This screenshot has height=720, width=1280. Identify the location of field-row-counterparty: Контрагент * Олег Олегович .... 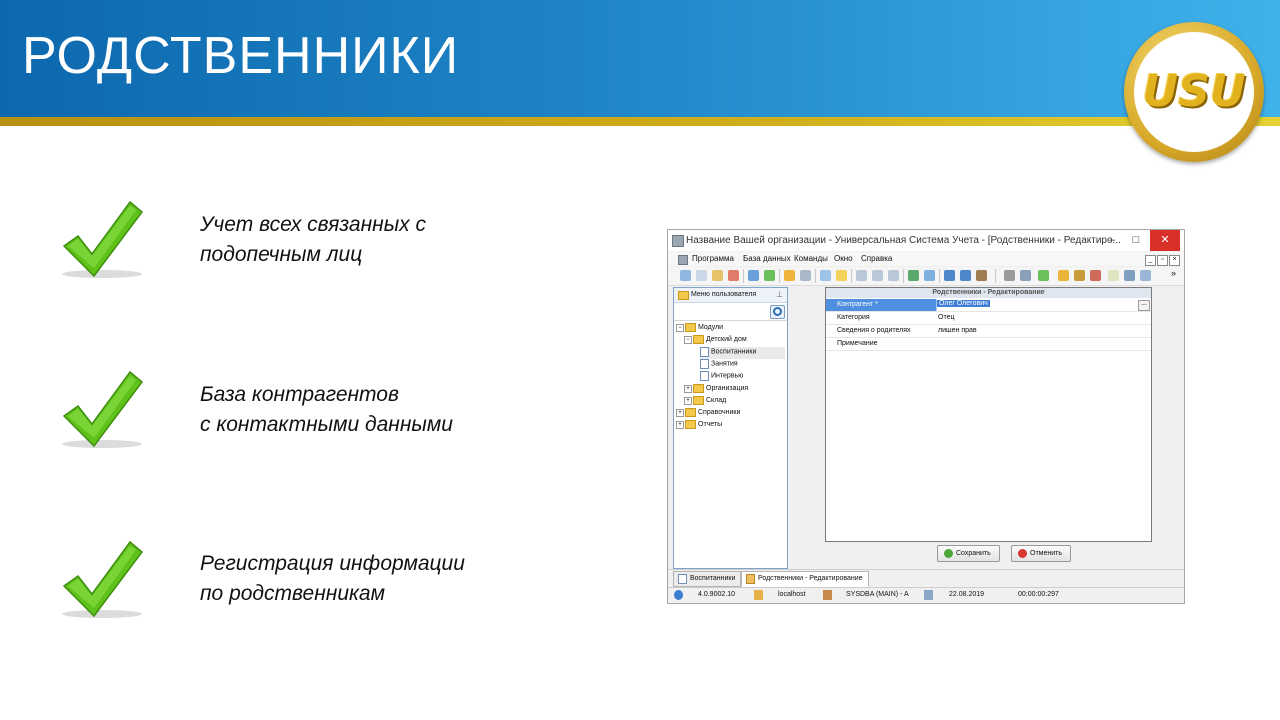
(988, 305).